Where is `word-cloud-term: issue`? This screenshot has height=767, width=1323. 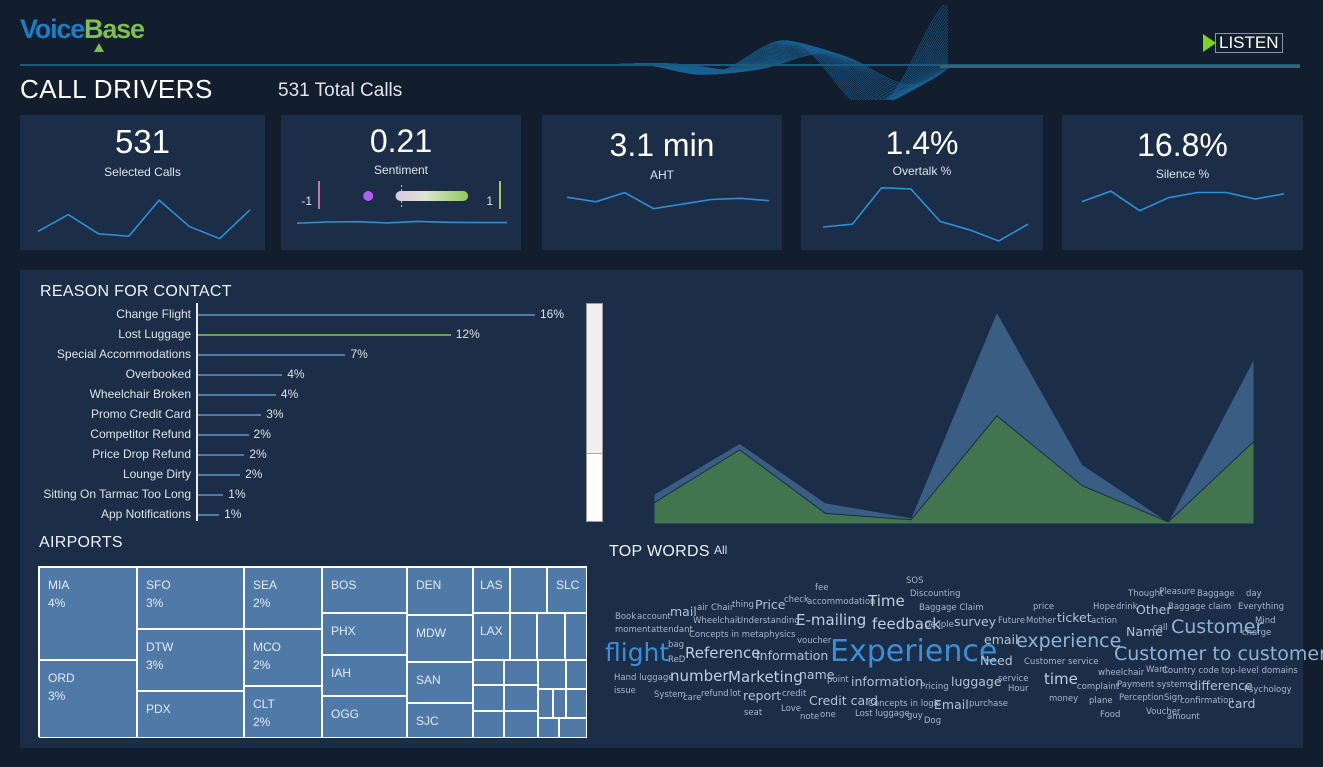 word-cloud-term: issue is located at coordinates (625, 691).